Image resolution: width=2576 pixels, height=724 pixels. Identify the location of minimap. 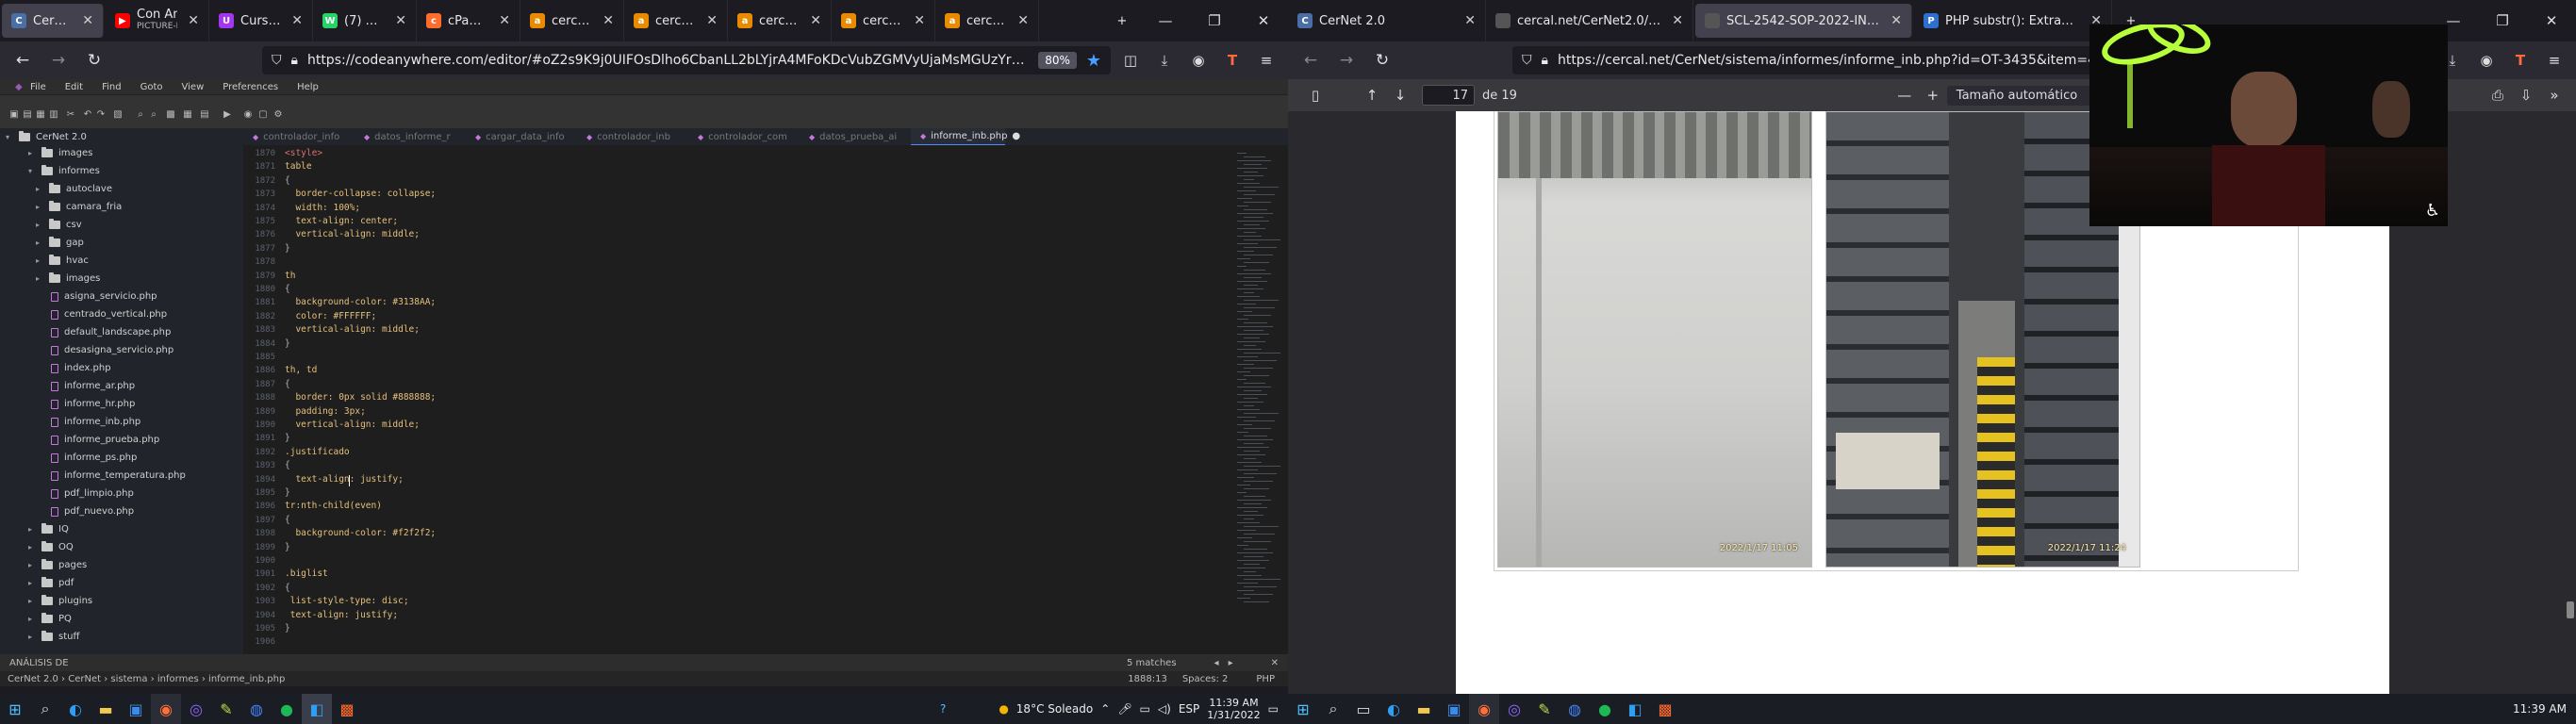
(1260, 399).